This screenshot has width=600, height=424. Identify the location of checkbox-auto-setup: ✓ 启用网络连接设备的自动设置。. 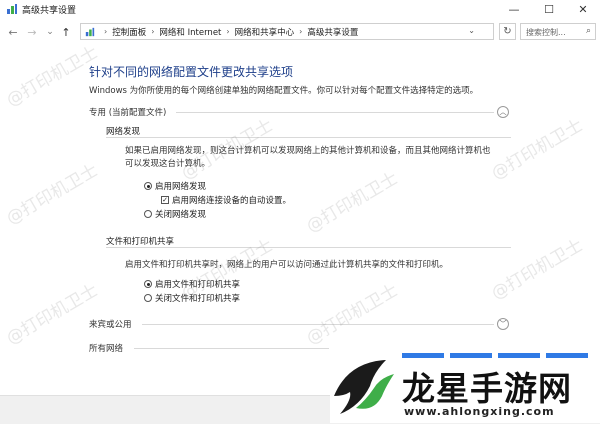
(226, 200).